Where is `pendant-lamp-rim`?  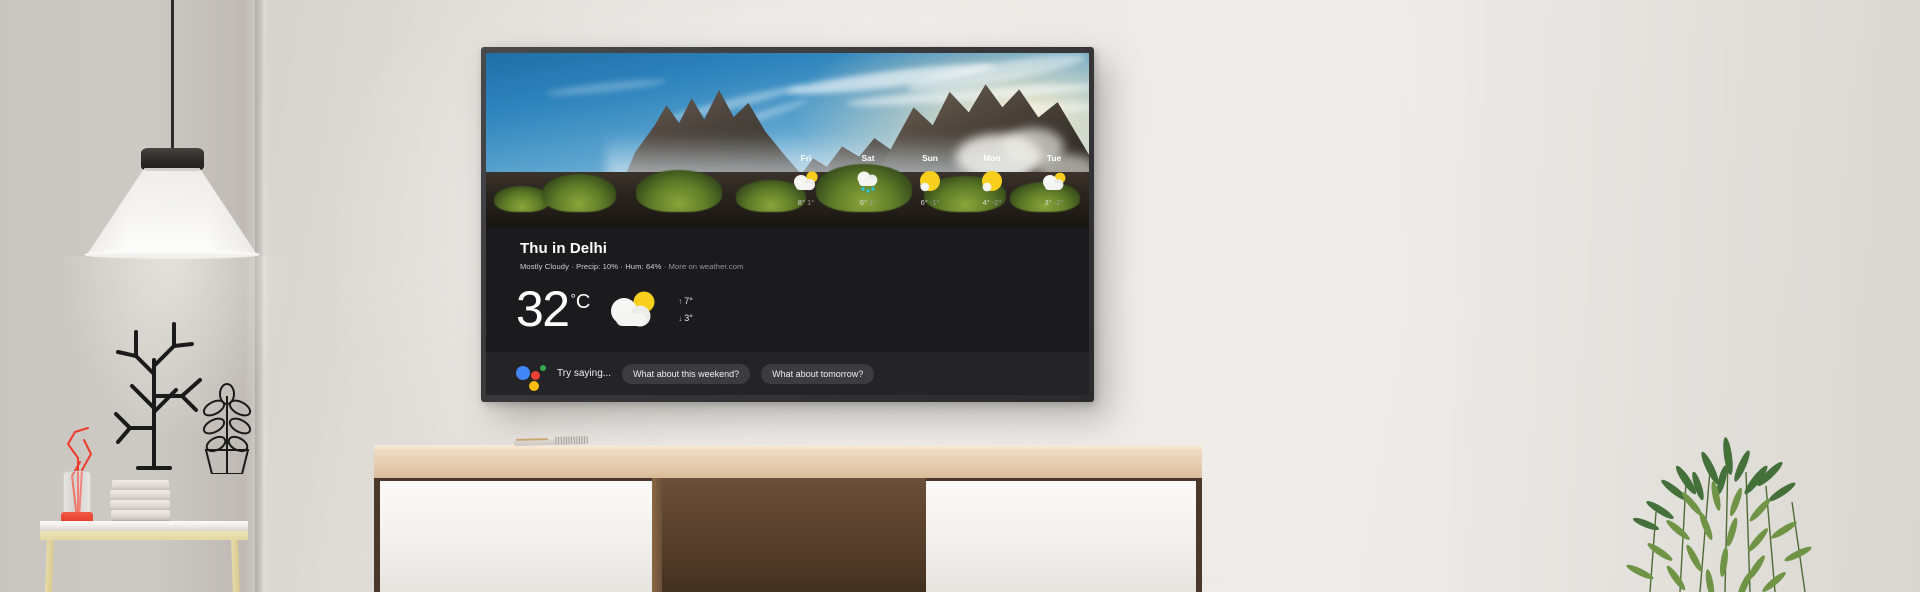 pendant-lamp-rim is located at coordinates (172, 254).